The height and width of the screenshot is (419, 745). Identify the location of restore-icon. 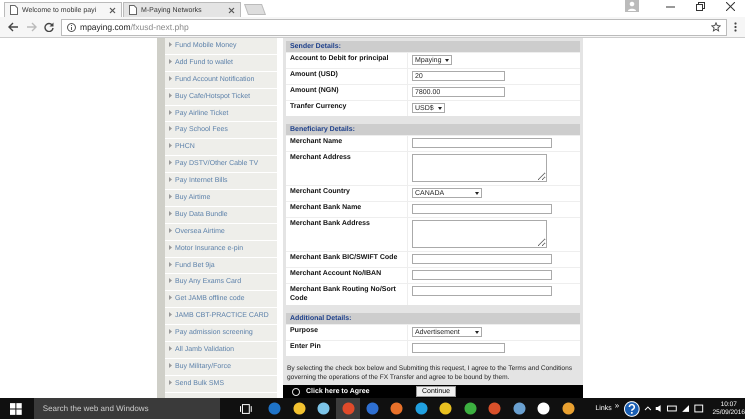
(700, 6).